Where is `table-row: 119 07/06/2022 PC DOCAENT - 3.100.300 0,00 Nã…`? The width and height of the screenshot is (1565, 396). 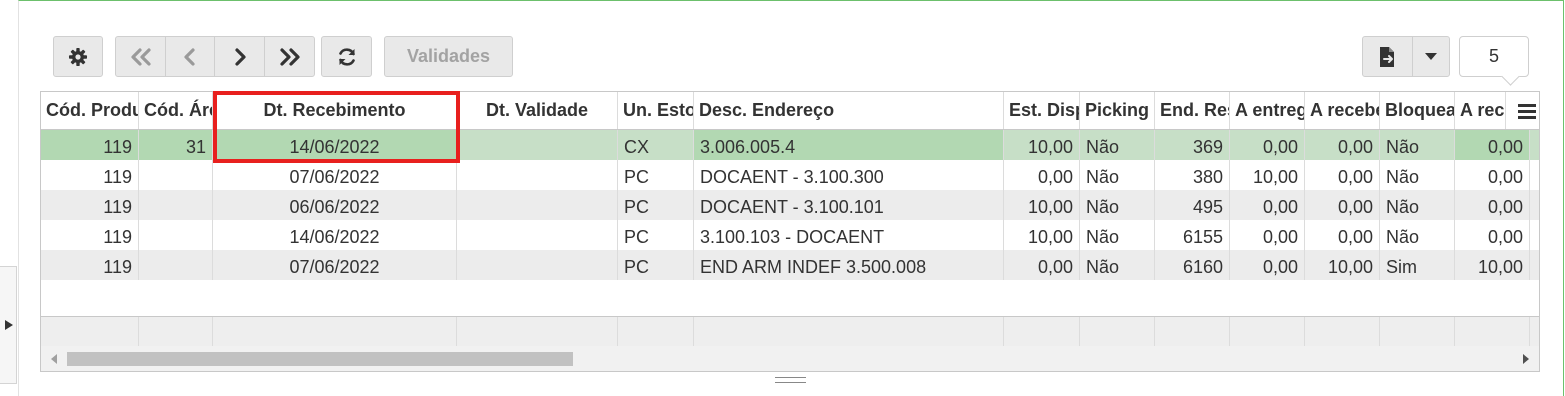
table-row: 119 07/06/2022 PC DOCAENT - 3.100.300 0,00 Nã… is located at coordinates (790, 175).